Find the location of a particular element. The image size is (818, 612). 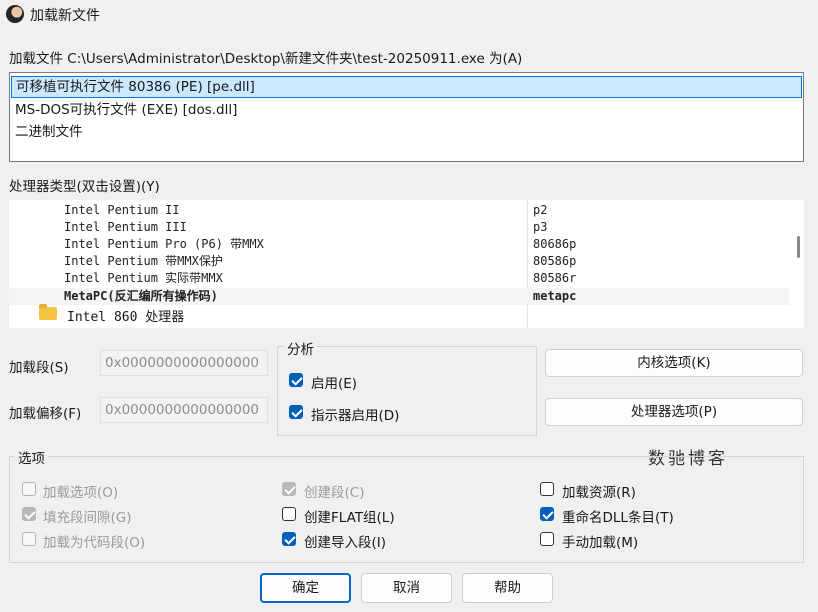

enable-analysis-checkbox is located at coordinates (296, 380).